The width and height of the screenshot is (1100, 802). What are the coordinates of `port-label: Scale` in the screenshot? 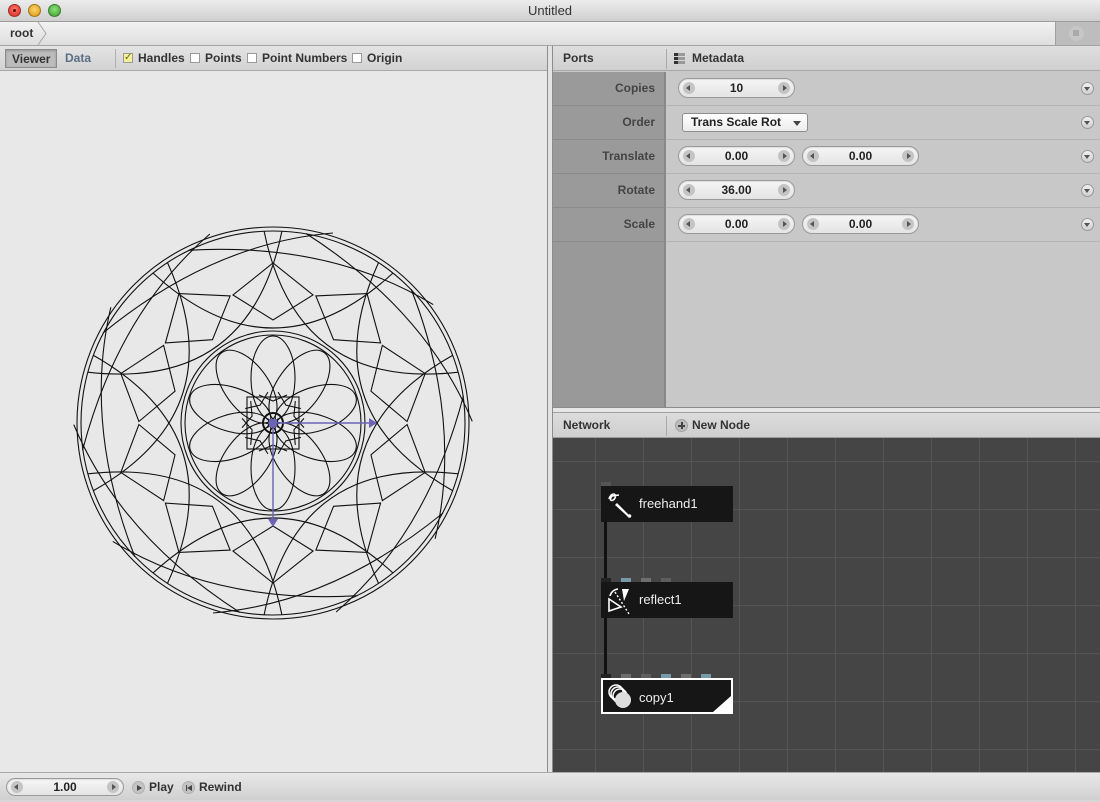 It's located at (609, 225).